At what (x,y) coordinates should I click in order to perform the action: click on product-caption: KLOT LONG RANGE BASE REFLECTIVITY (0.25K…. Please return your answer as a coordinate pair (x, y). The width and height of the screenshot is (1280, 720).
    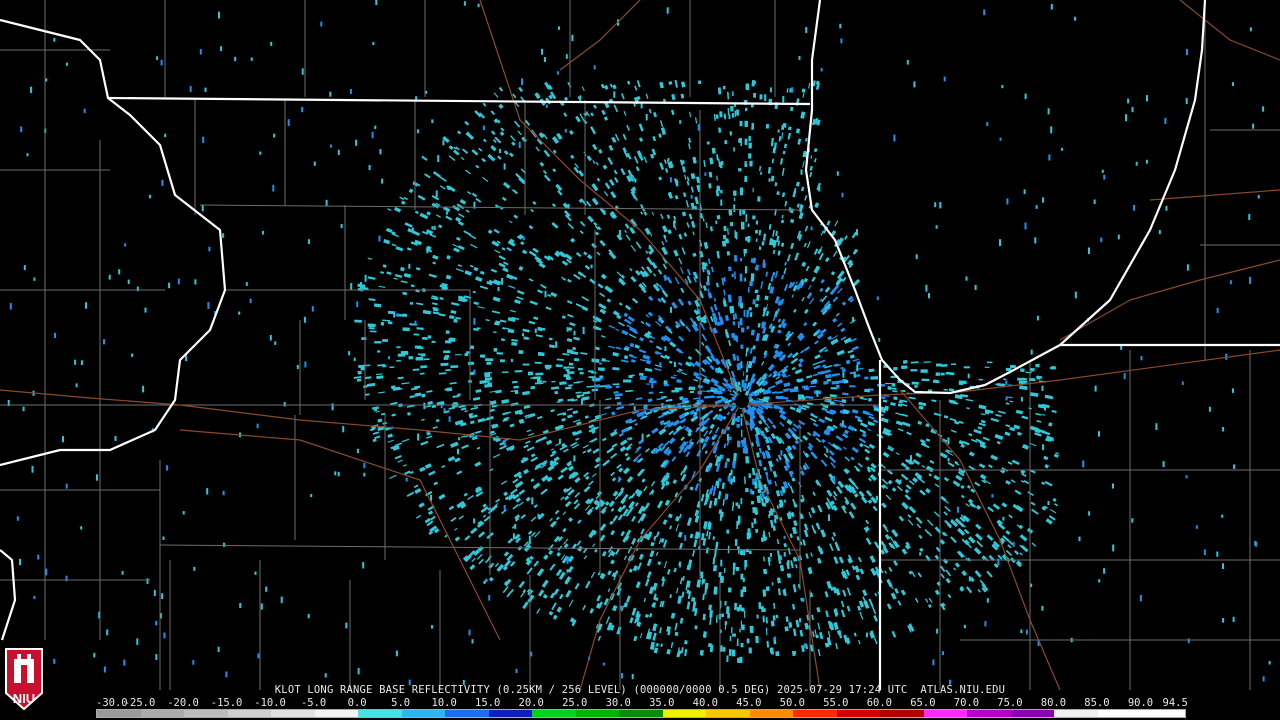
    Looking at the image, I should click on (640, 690).